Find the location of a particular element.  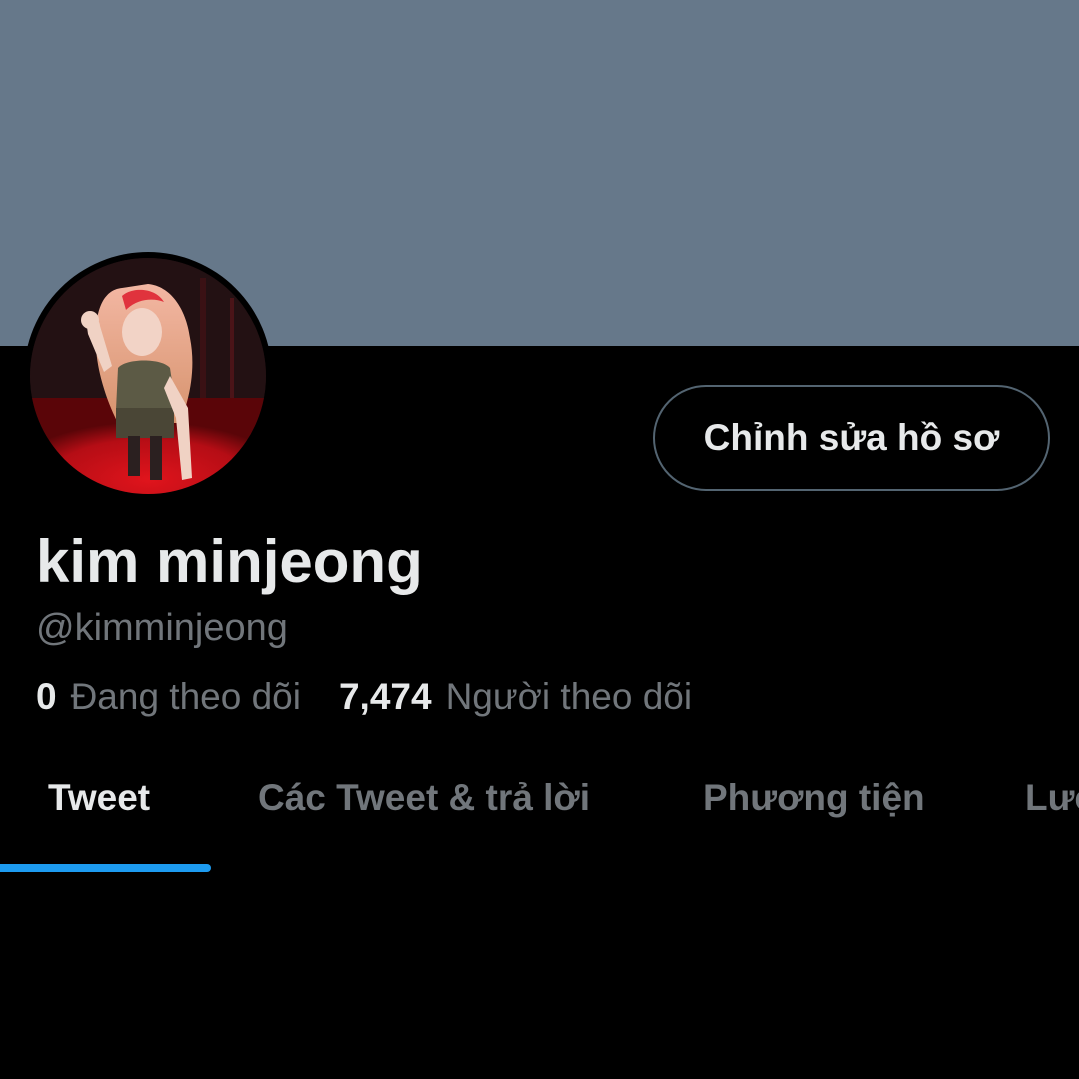

tab-tweets-and-replies: Các Tweet & trả lời is located at coordinates (424, 798).